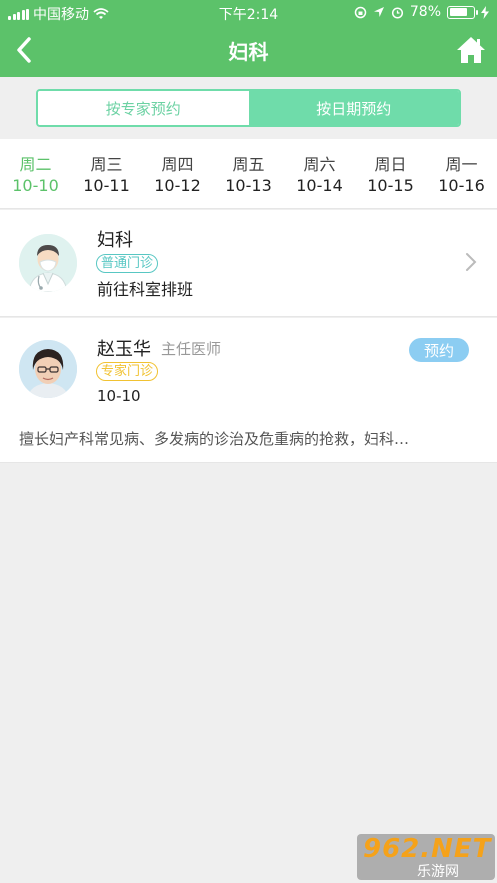 This screenshot has height=883, width=497. Describe the element at coordinates (35, 164) in the screenshot. I see `date-weekday: 周二` at that location.